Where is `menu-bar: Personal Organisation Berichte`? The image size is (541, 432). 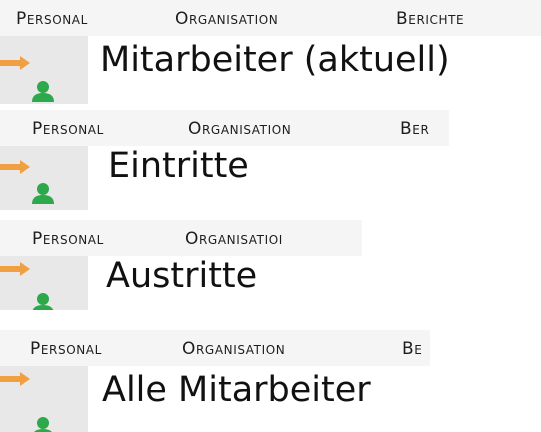
menu-bar: Personal Organisation Berichte is located at coordinates (270, 18).